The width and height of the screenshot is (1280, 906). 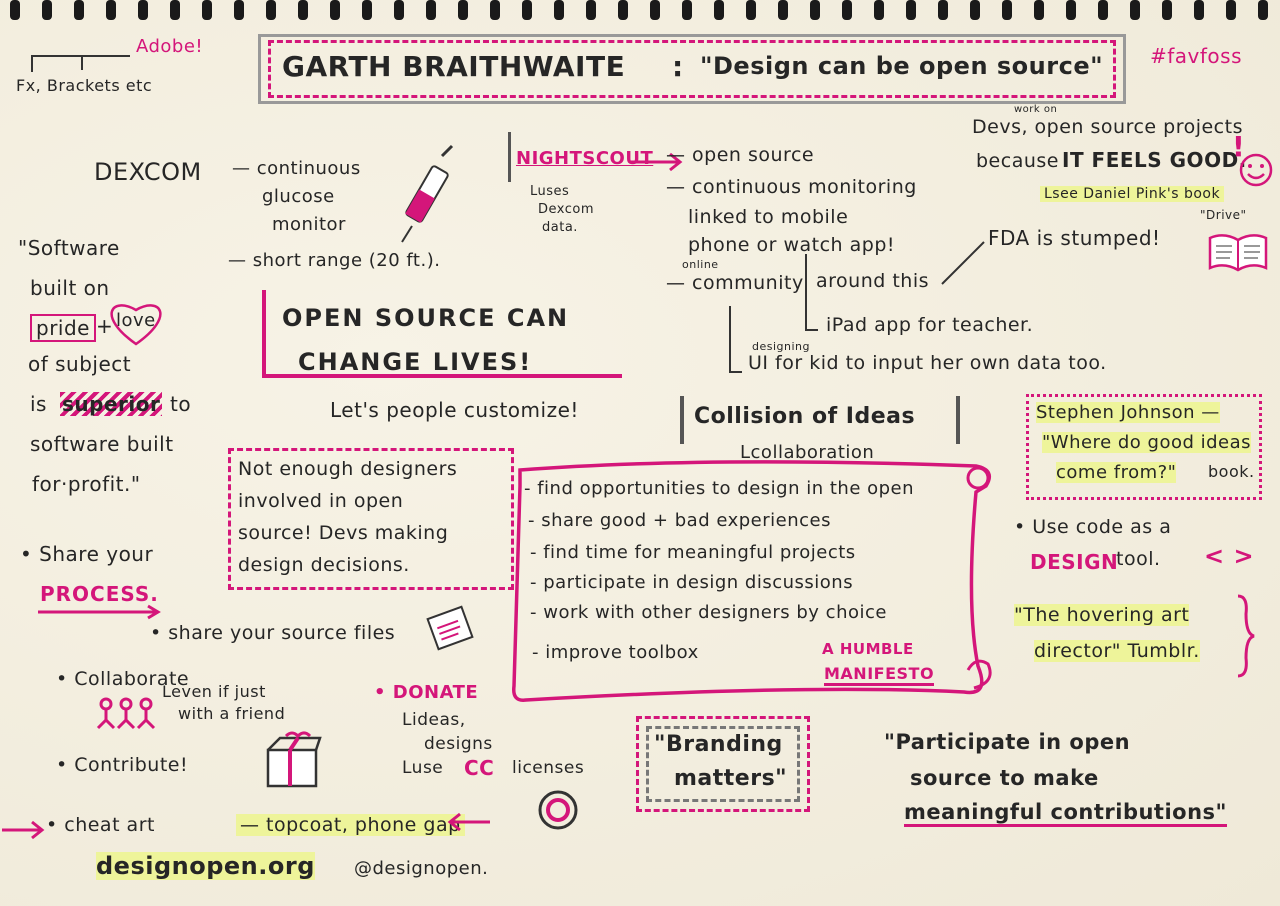 I want to click on participate-line1: "Participate in open, so click(x=1007, y=742).